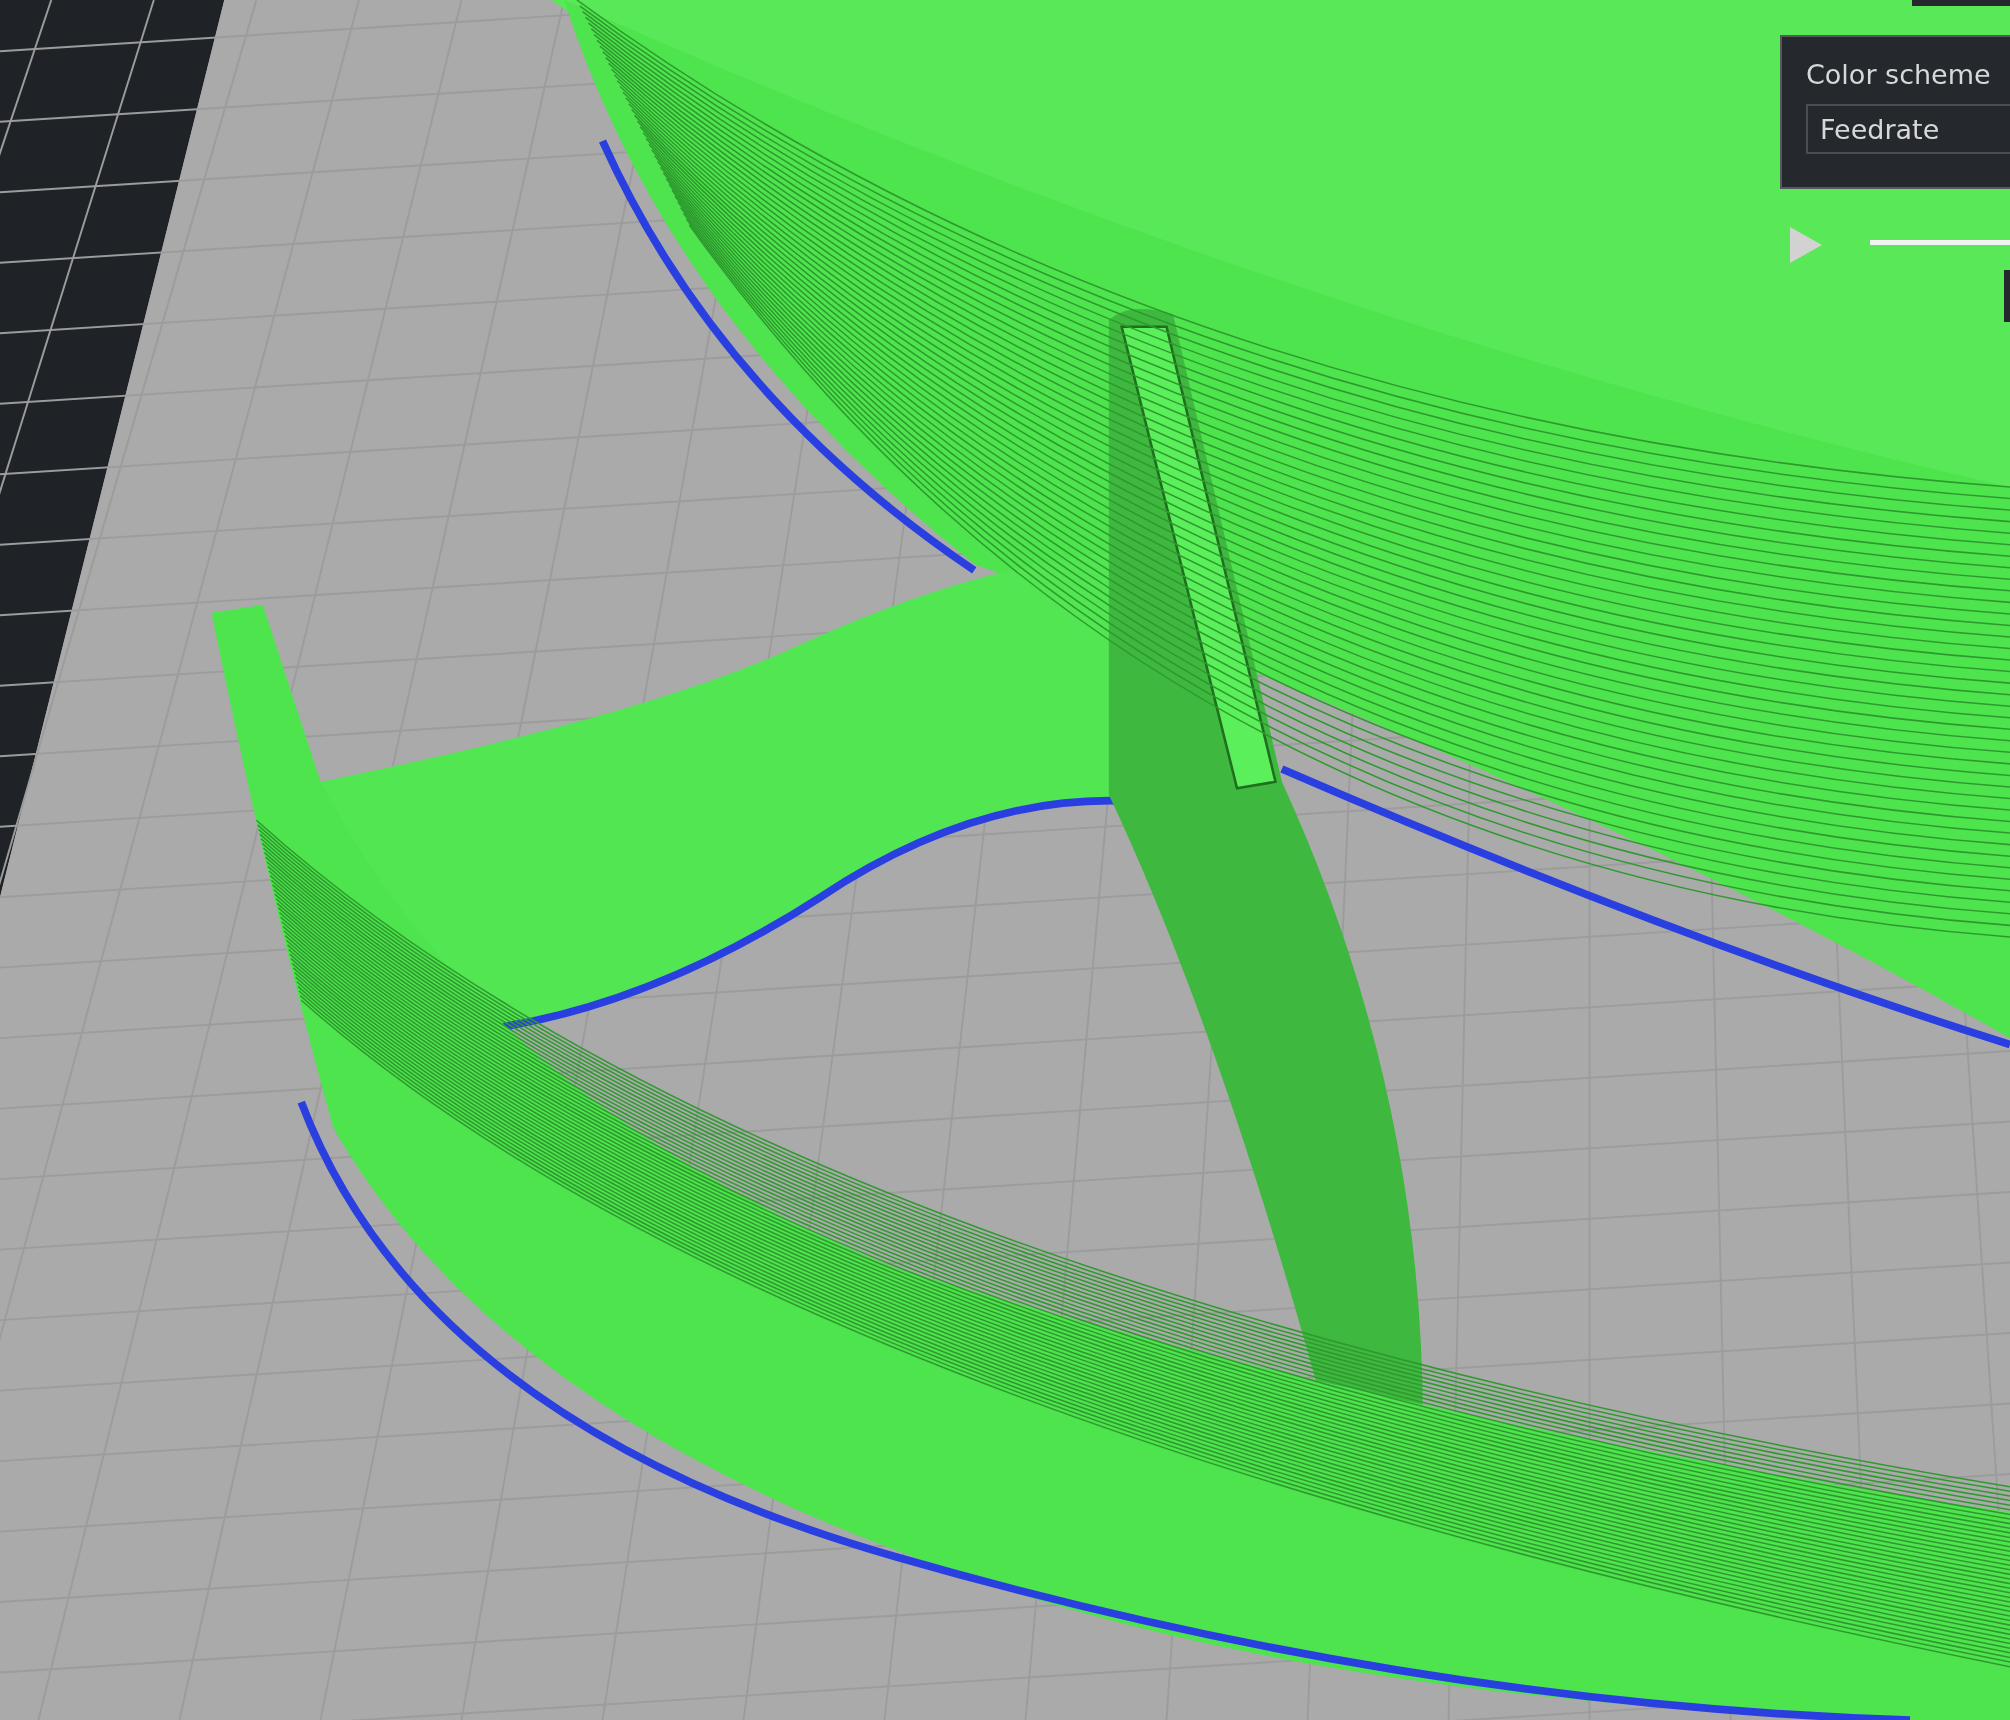  What do you see at coordinates (1899, 74) in the screenshot?
I see `color-scheme-label: Color scheme` at bounding box center [1899, 74].